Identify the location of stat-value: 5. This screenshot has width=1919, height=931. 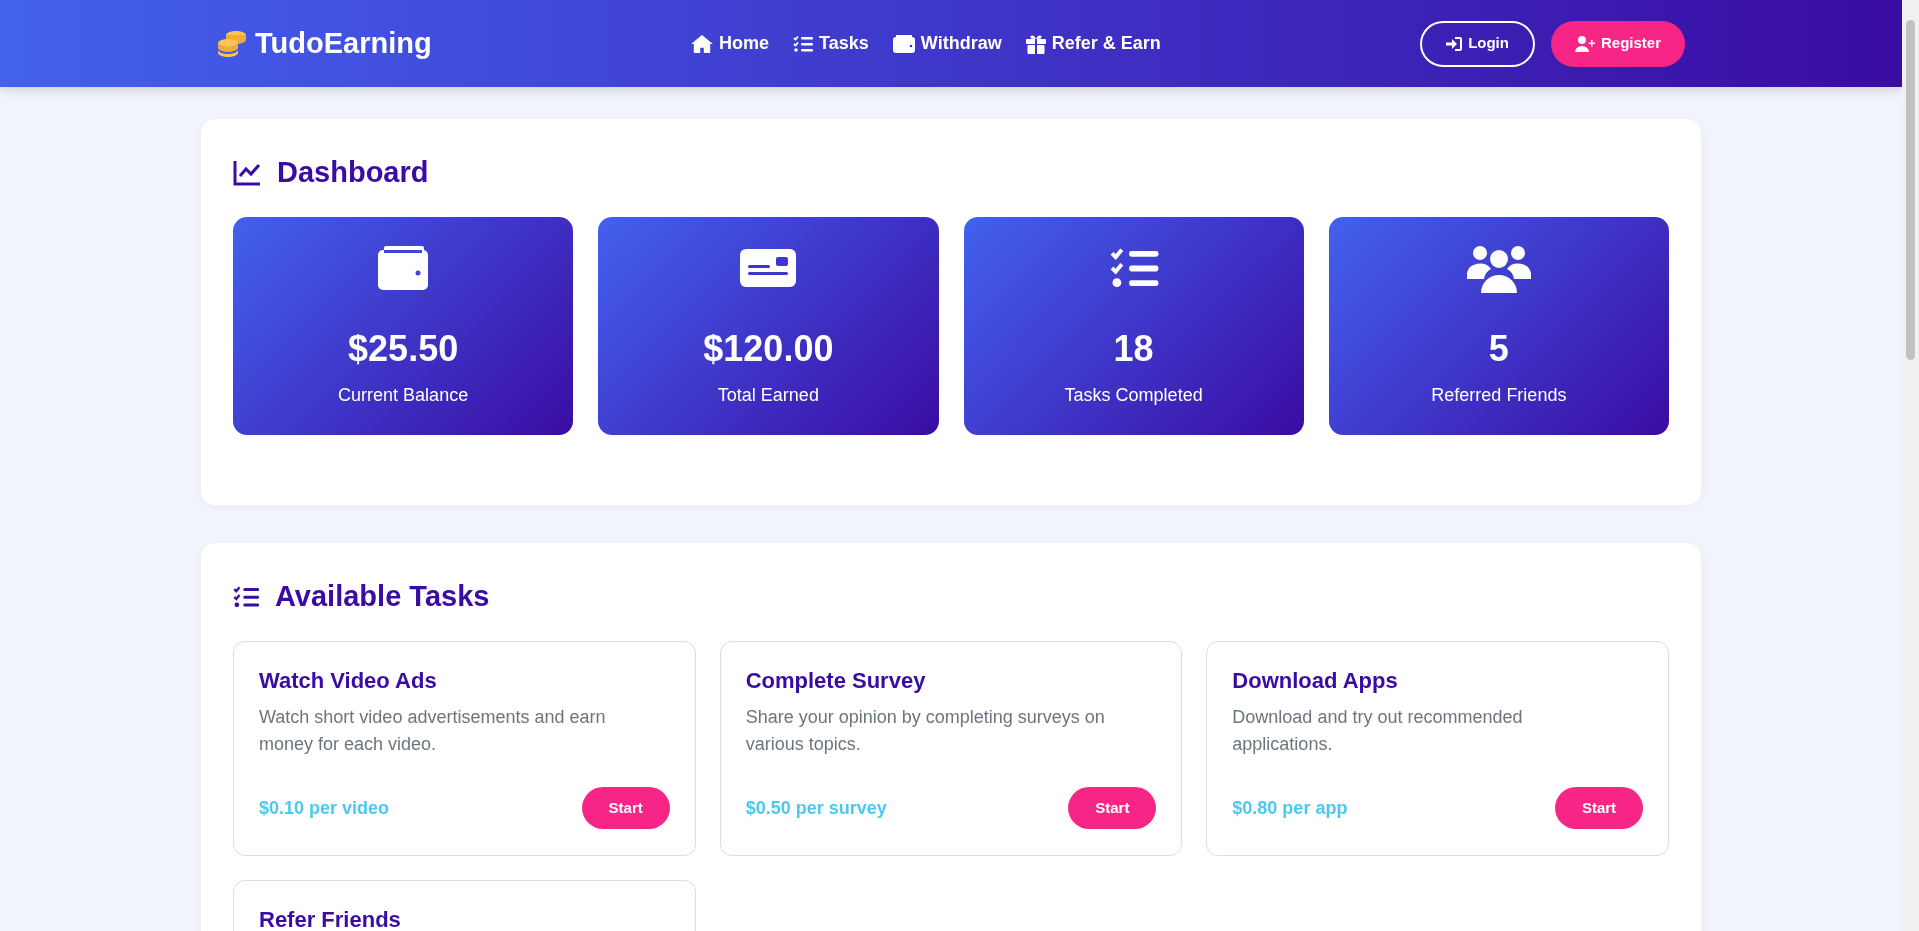
(1498, 348).